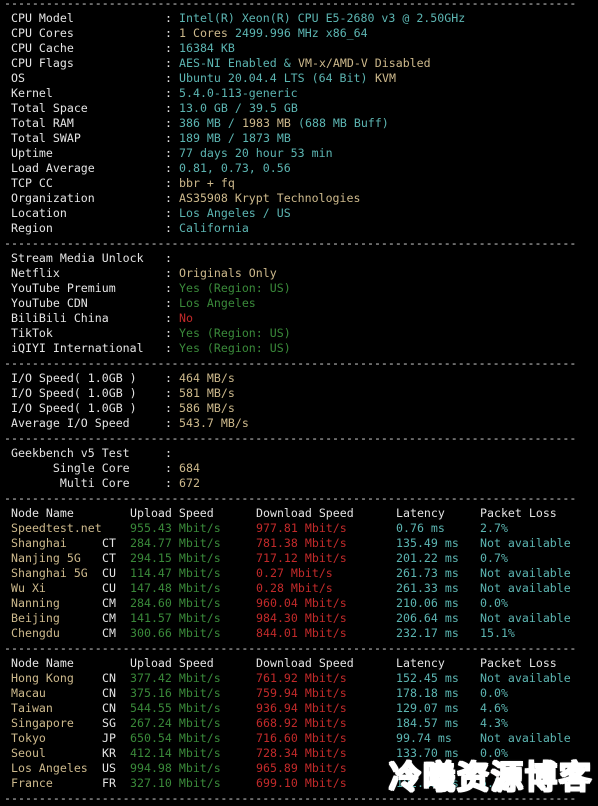 The height and width of the screenshot is (806, 598). Describe the element at coordinates (301, 723) in the screenshot. I see `download-speed: 668.92 Mbit/s` at that location.